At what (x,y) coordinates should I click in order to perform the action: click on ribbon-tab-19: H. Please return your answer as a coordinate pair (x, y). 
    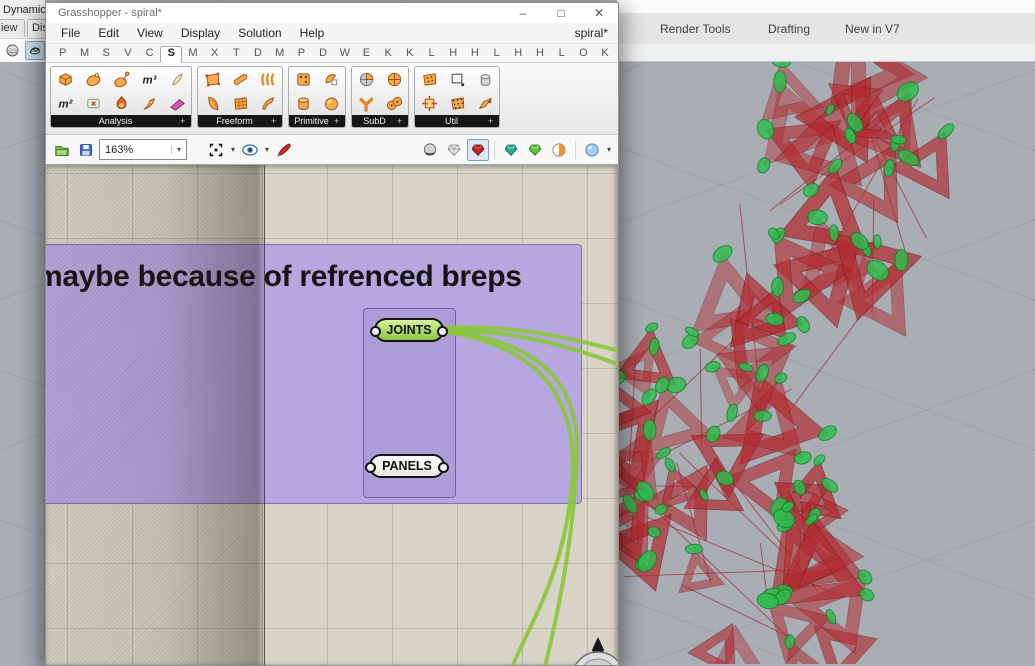
    Looking at the image, I should click on (475, 54).